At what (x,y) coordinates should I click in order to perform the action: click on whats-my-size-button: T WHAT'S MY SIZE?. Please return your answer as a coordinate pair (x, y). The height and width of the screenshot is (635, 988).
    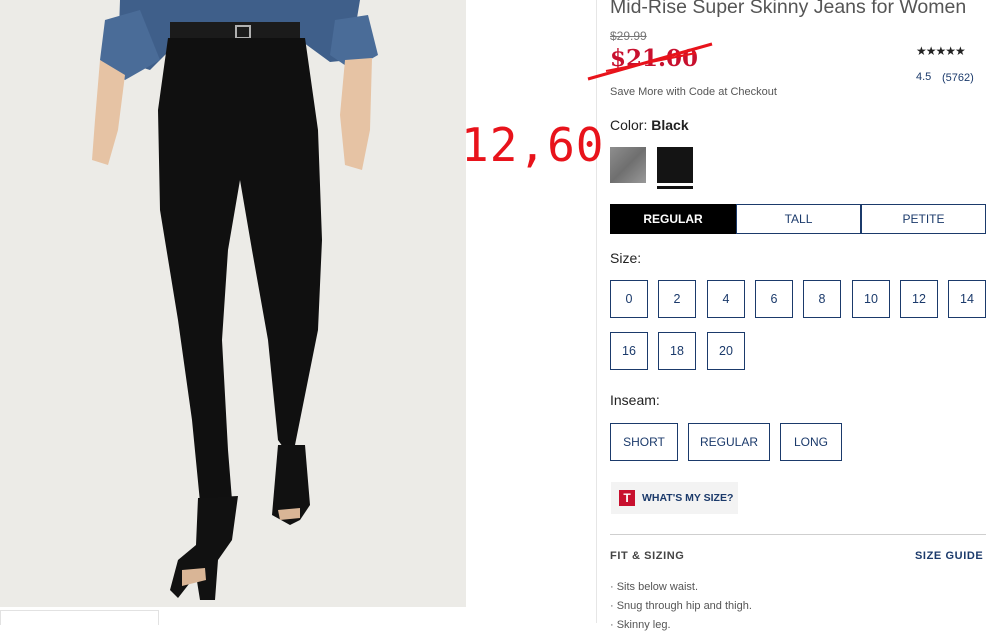
    Looking at the image, I should click on (674, 498).